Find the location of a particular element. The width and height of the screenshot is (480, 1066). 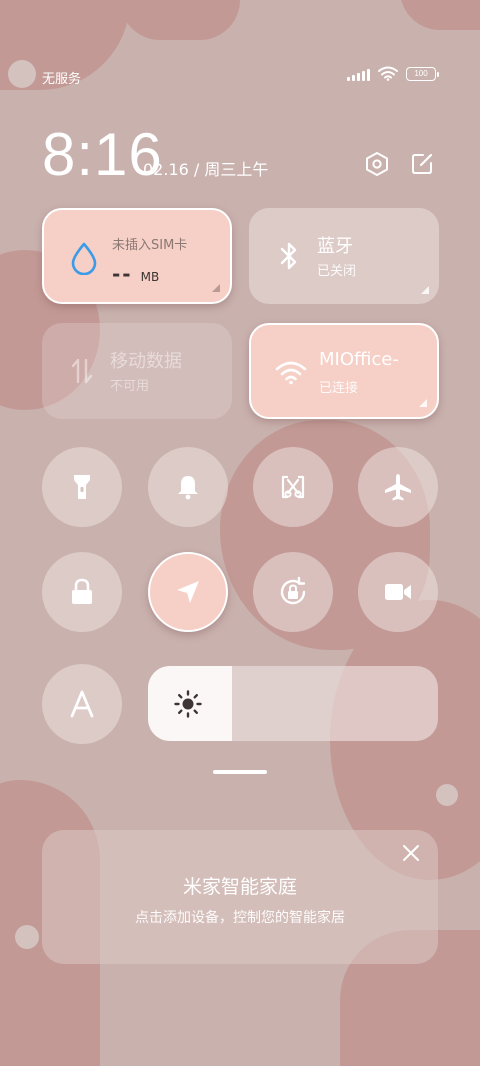

airplane-toggle is located at coordinates (398, 487).